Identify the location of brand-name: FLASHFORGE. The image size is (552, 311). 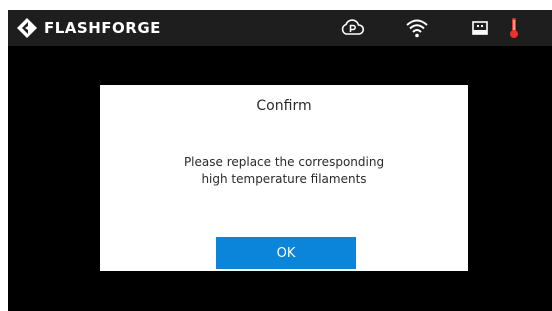
(102, 28).